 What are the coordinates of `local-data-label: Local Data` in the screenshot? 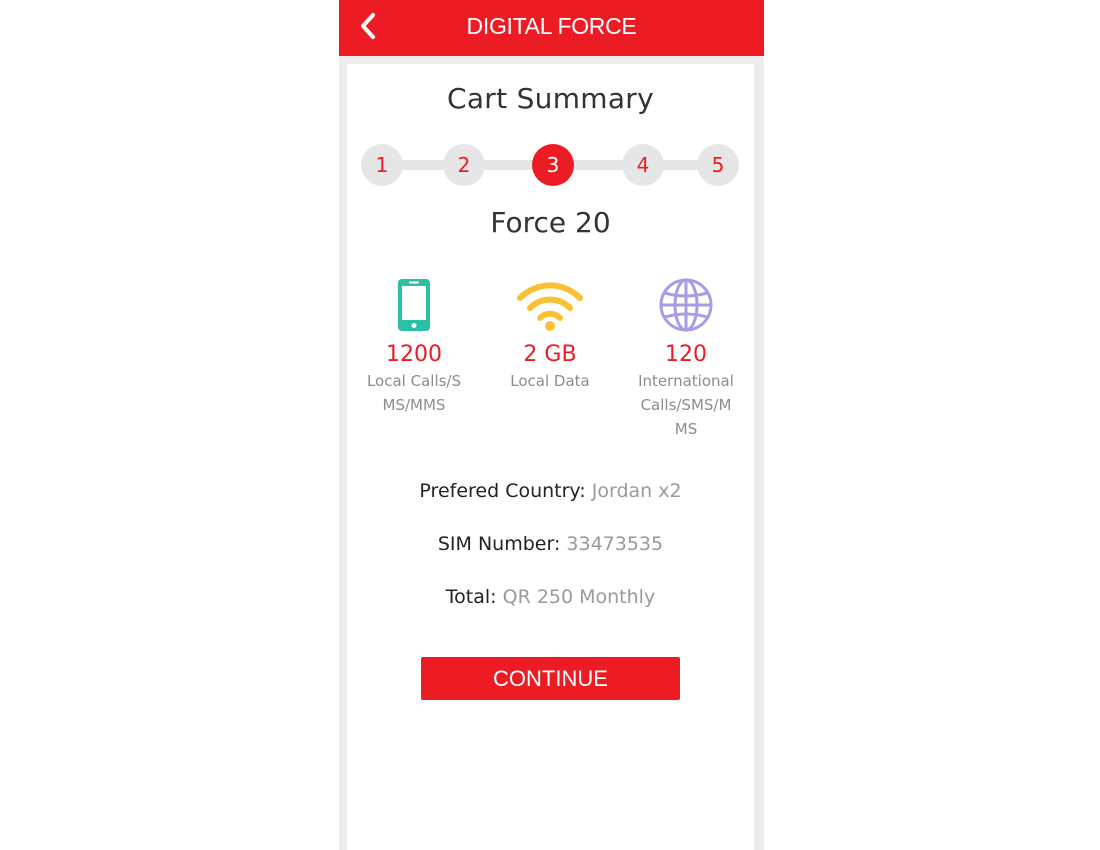 It's located at (550, 381).